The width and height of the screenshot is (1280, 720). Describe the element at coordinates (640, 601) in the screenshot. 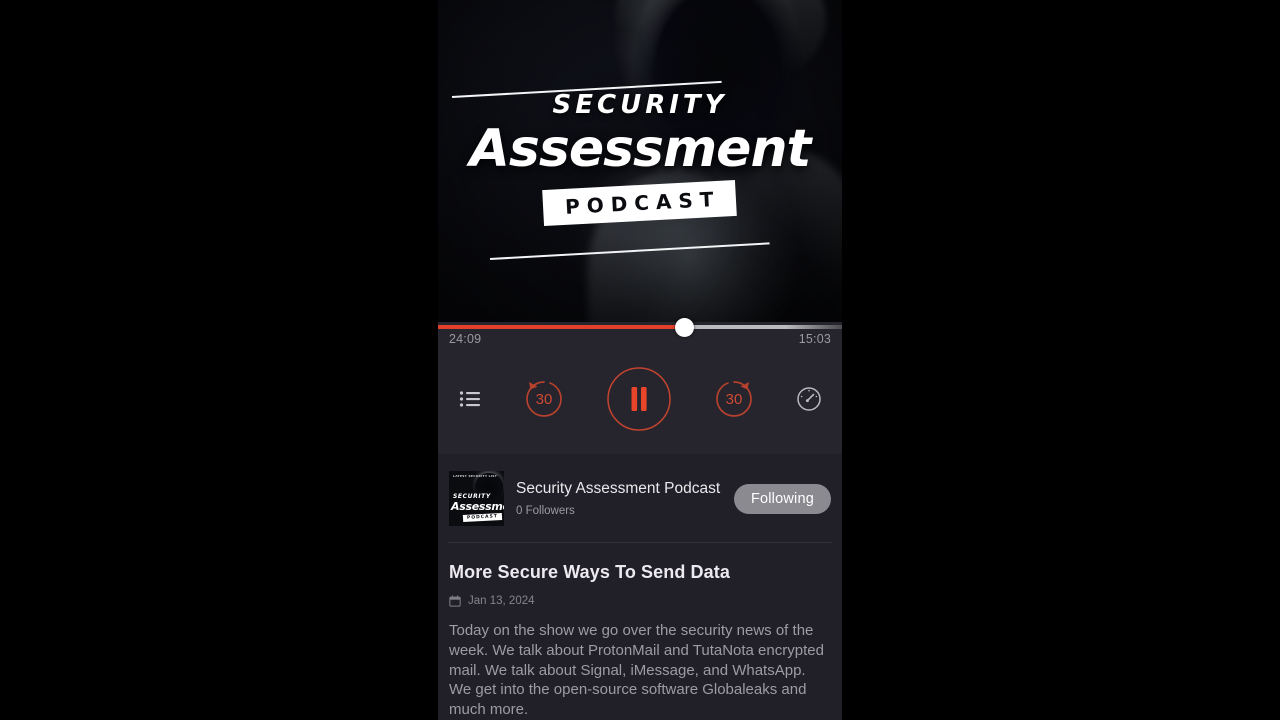

I see `episode-date-row: Jan 13, 2024` at that location.